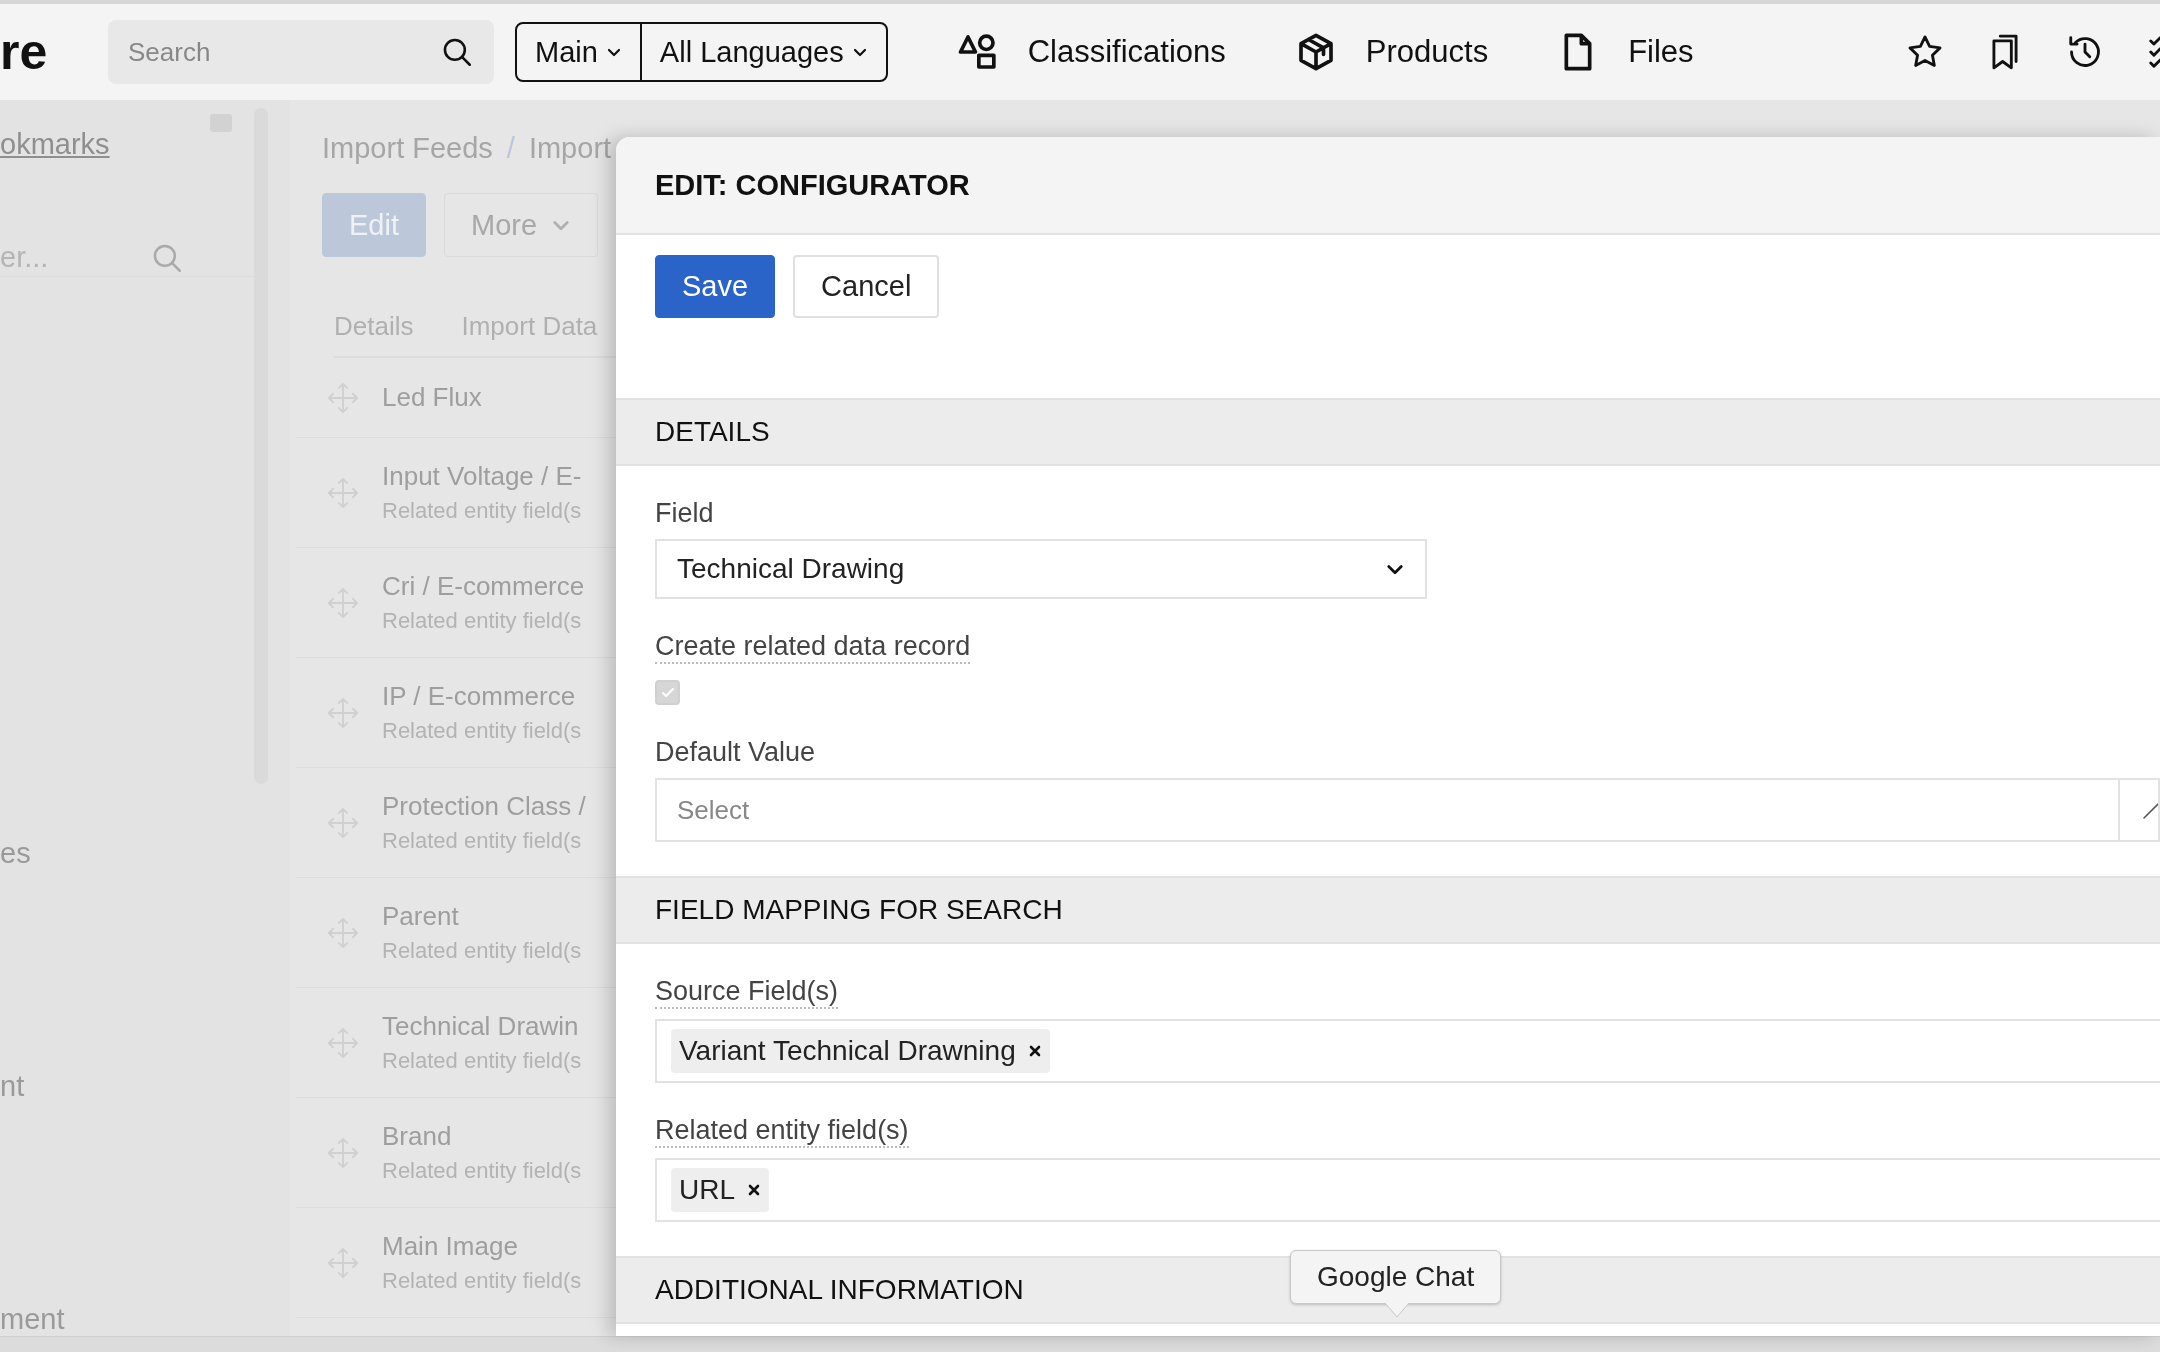 The height and width of the screenshot is (1352, 2160). Describe the element at coordinates (1626, 52) in the screenshot. I see `nav-link: Files` at that location.